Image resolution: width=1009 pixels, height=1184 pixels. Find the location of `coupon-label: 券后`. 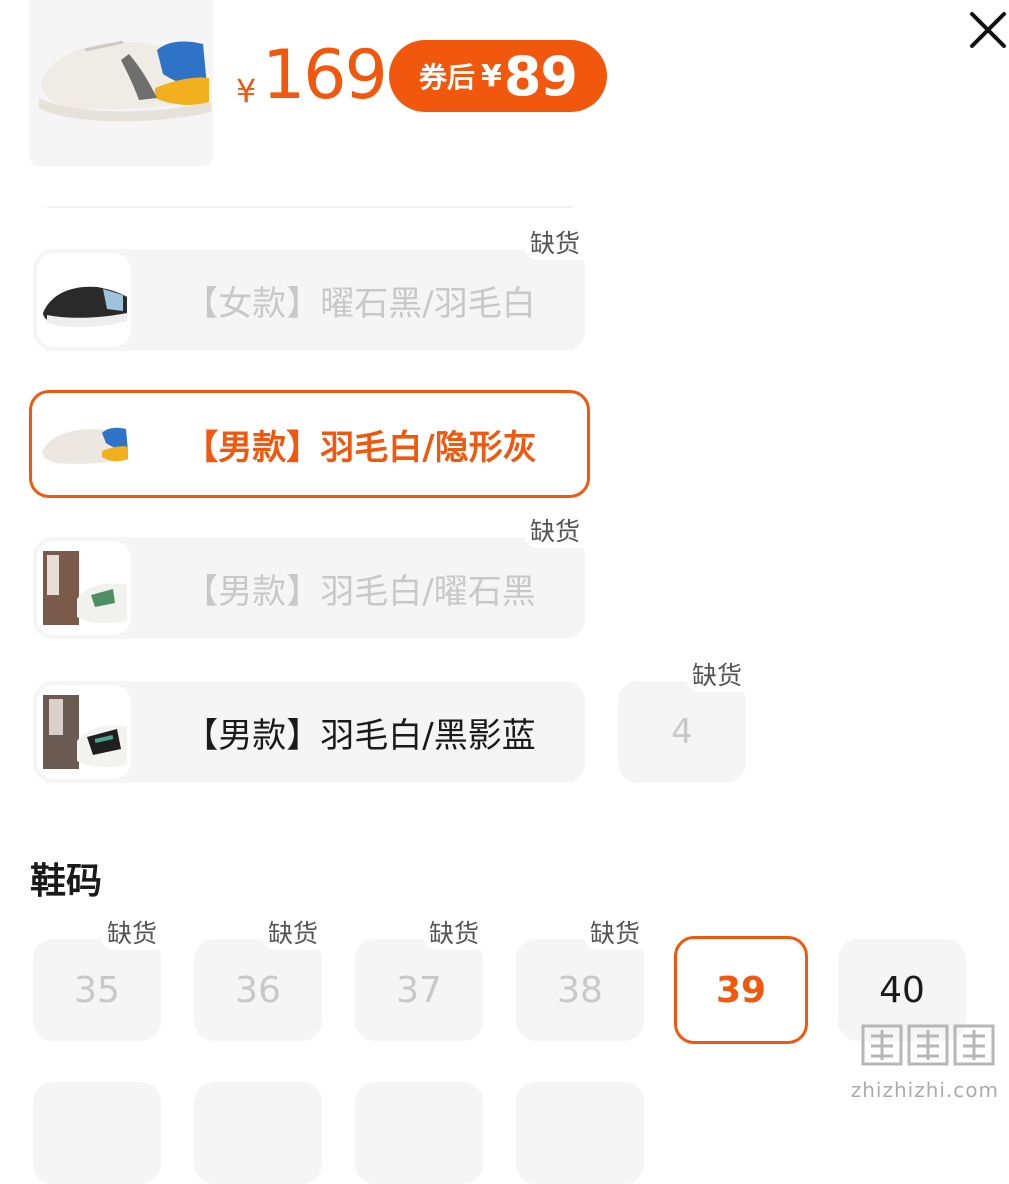

coupon-label: 券后 is located at coordinates (446, 77).